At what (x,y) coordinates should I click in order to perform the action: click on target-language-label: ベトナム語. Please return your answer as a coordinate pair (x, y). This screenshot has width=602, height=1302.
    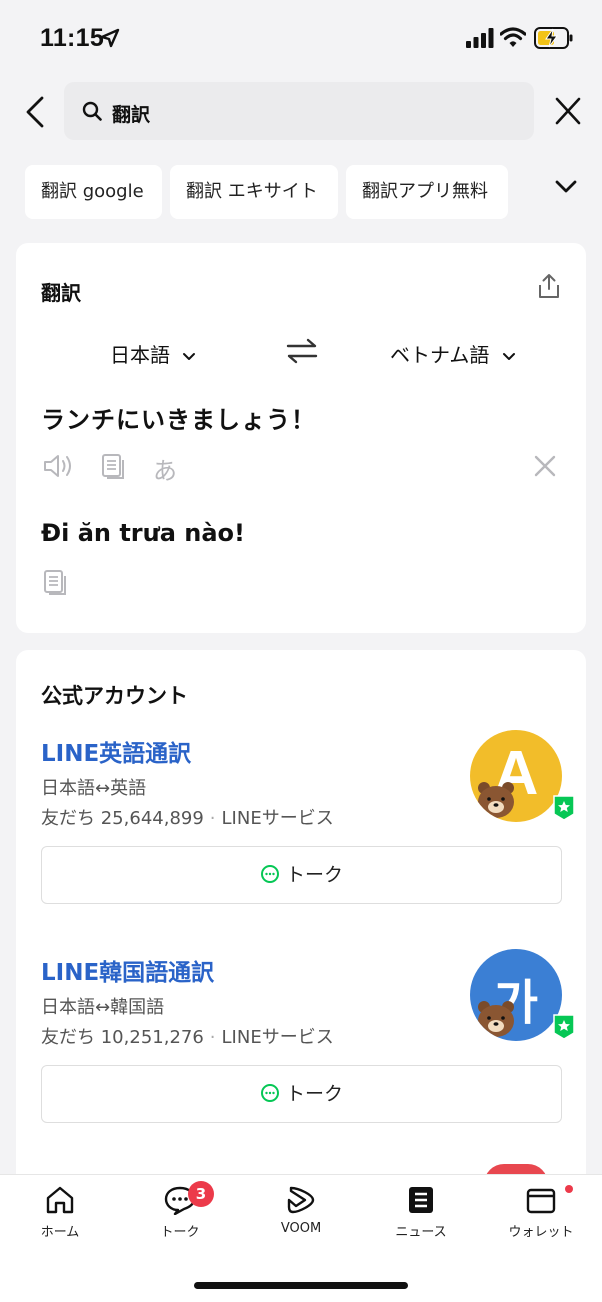
    Looking at the image, I should click on (440, 355).